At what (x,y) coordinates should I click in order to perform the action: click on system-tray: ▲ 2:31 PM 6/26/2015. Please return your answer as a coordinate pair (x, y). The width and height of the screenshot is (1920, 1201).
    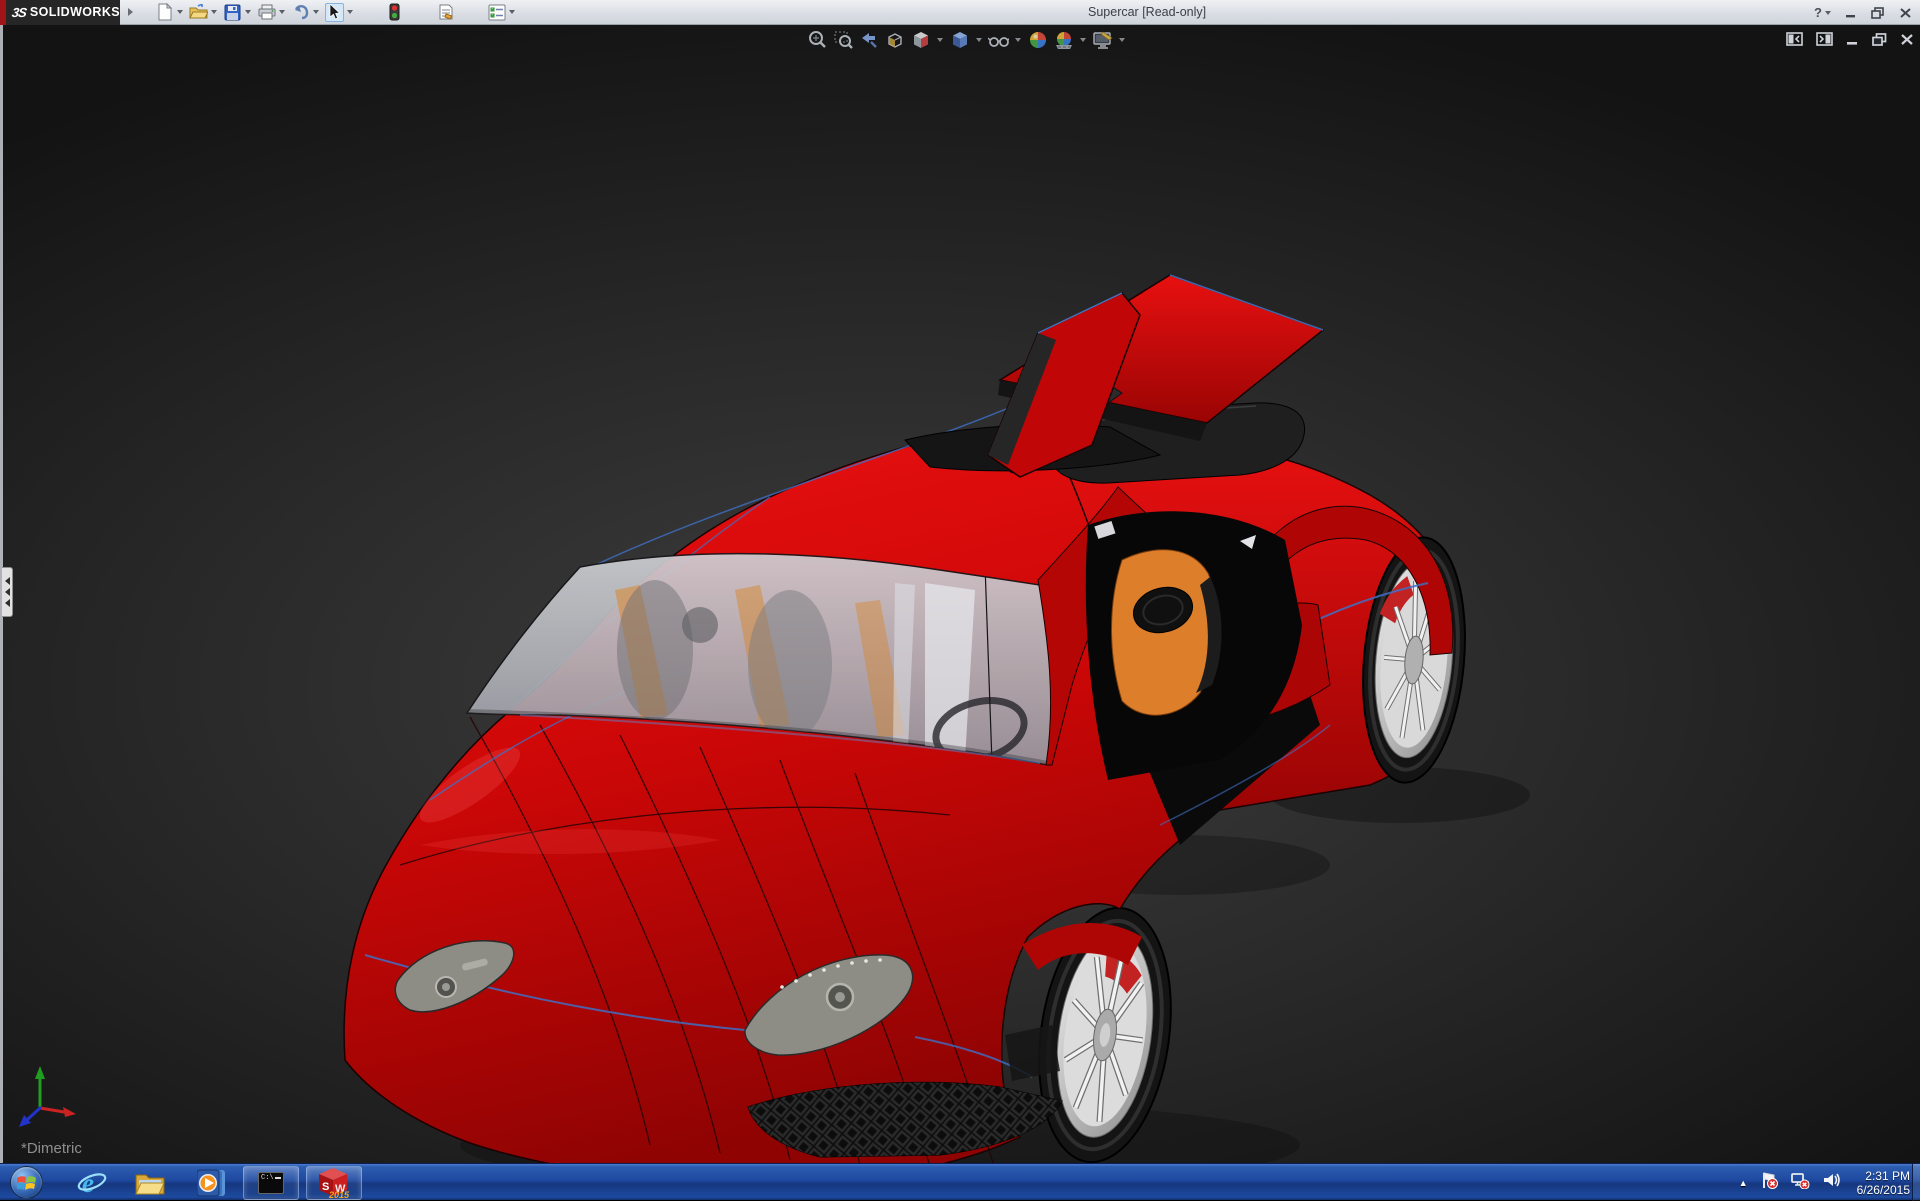
    Looking at the image, I should click on (1824, 1182).